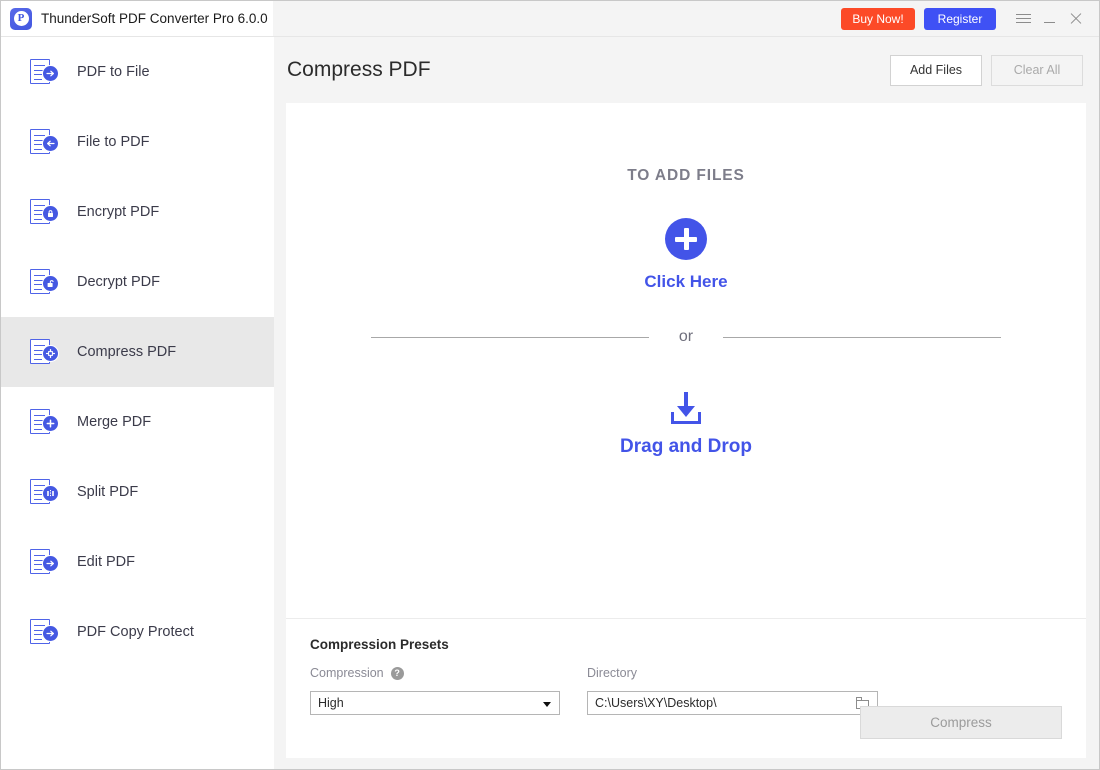 Image resolution: width=1100 pixels, height=770 pixels. Describe the element at coordinates (114, 422) in the screenshot. I see `sidebar-item-label: Merge PDF` at that location.